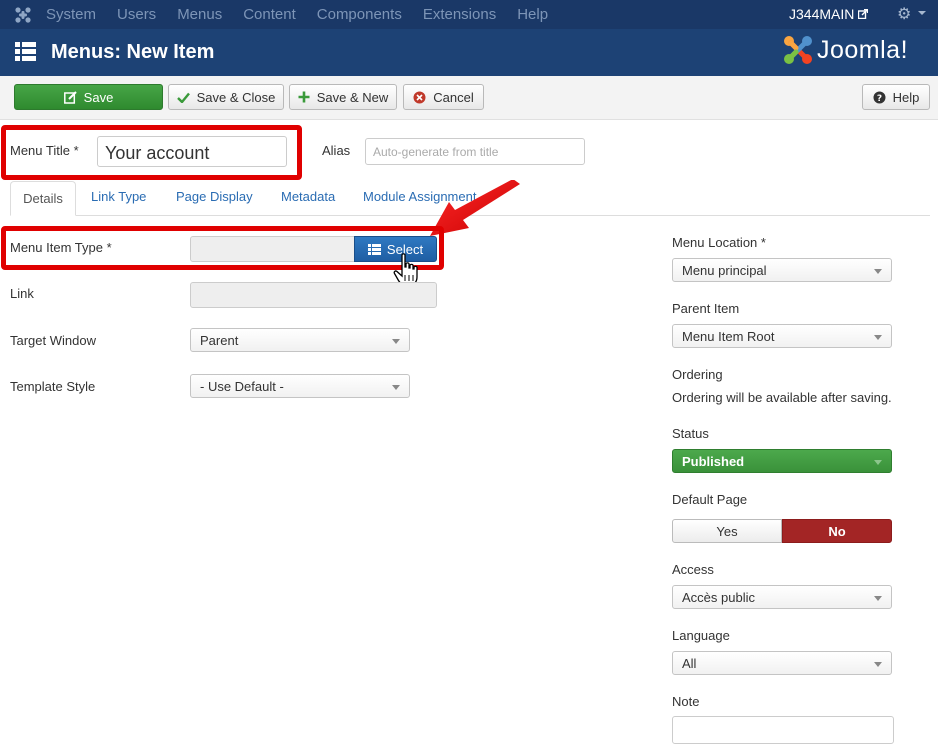 The image size is (938, 753). Describe the element at coordinates (374, 249) in the screenshot. I see `list-icon` at that location.